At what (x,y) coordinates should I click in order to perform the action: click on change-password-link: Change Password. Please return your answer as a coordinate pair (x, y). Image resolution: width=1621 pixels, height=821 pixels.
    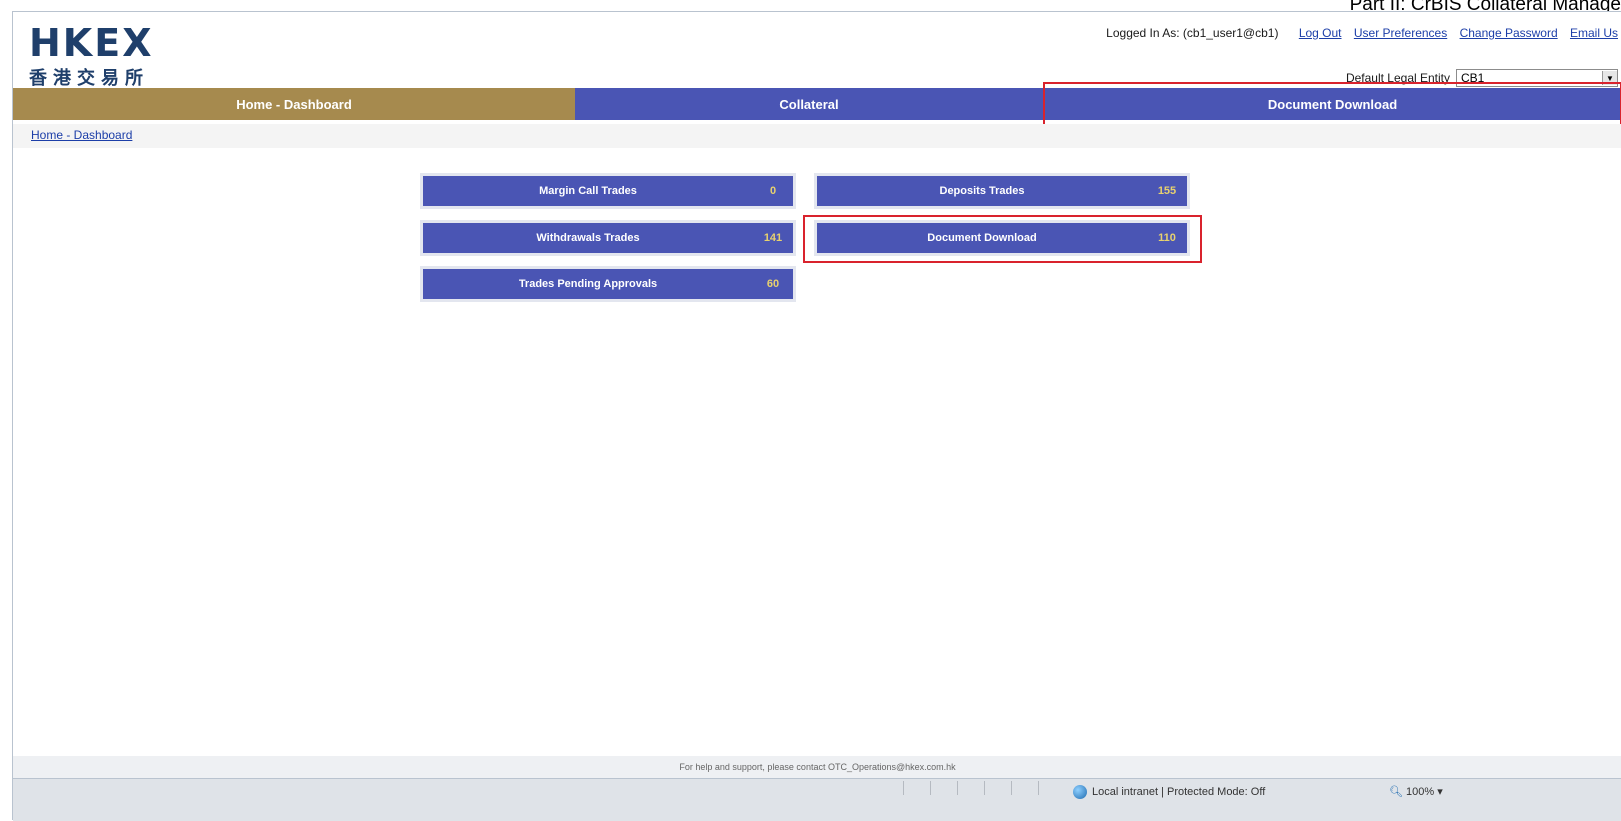
    Looking at the image, I should click on (1509, 33).